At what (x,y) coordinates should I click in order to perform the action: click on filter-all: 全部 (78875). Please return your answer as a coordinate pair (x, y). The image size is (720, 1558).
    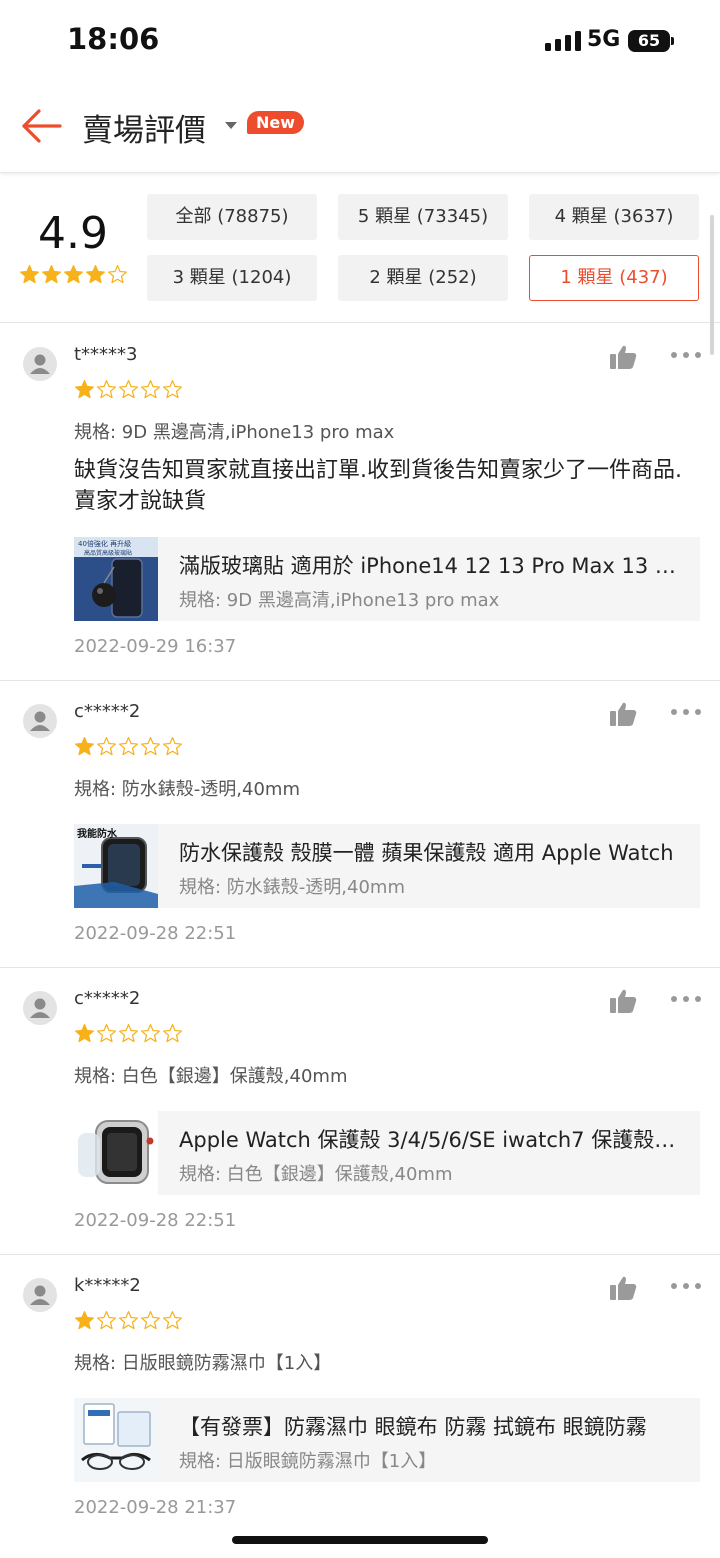
    Looking at the image, I should click on (232, 217).